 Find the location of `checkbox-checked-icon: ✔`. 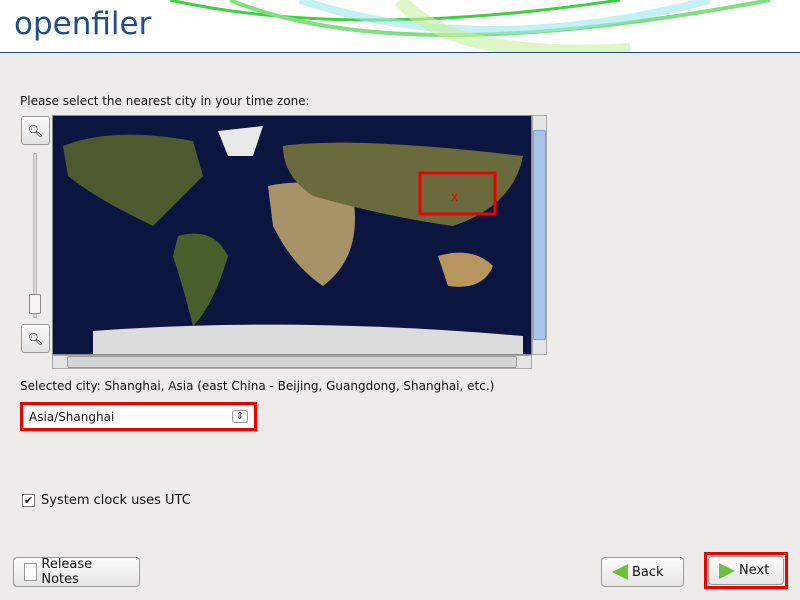

checkbox-checked-icon: ✔ is located at coordinates (28, 500).